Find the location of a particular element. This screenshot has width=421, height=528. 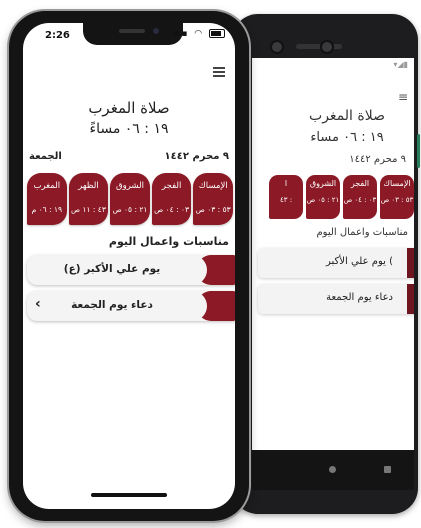

status-icons: ▾◢▮ is located at coordinates (400, 64).